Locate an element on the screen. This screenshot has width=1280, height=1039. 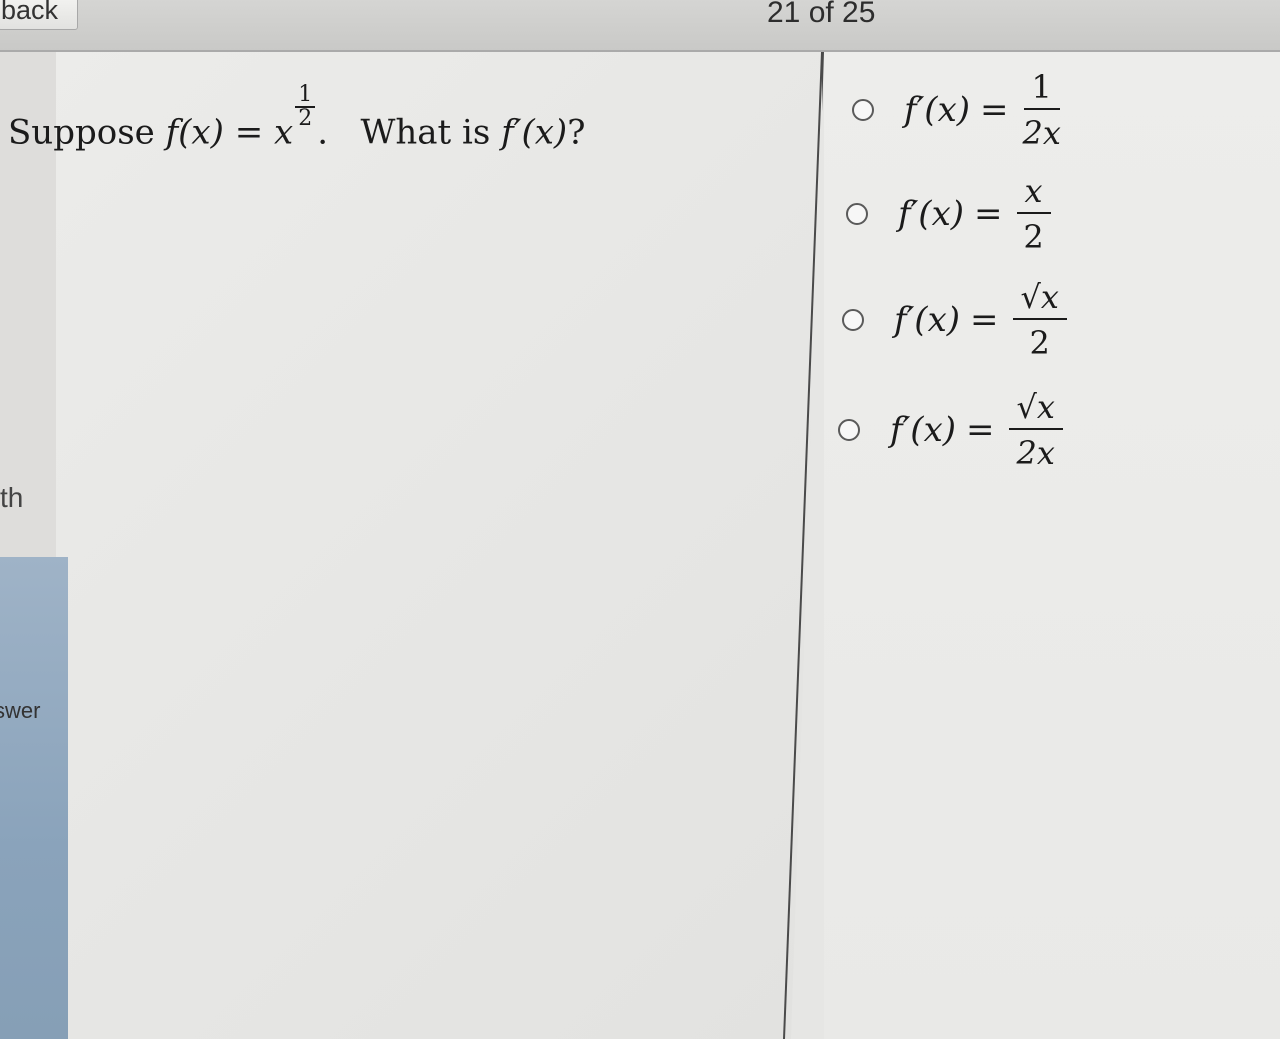
question-mark: ? is located at coordinates (576, 132).